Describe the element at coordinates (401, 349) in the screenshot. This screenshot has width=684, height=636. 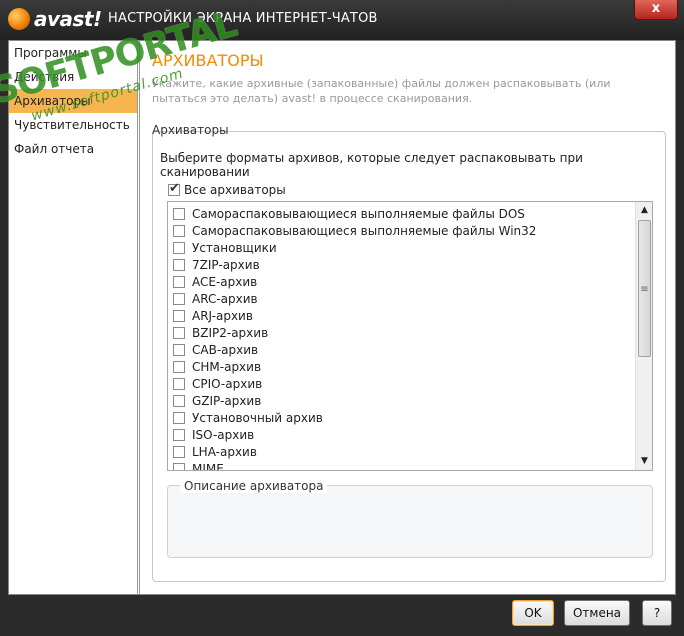
I see `list-item: CAB-архив` at that location.